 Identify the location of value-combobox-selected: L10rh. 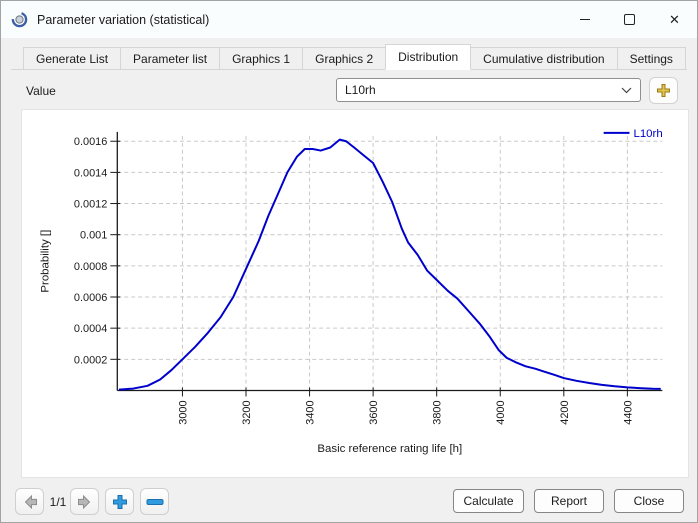
(360, 90).